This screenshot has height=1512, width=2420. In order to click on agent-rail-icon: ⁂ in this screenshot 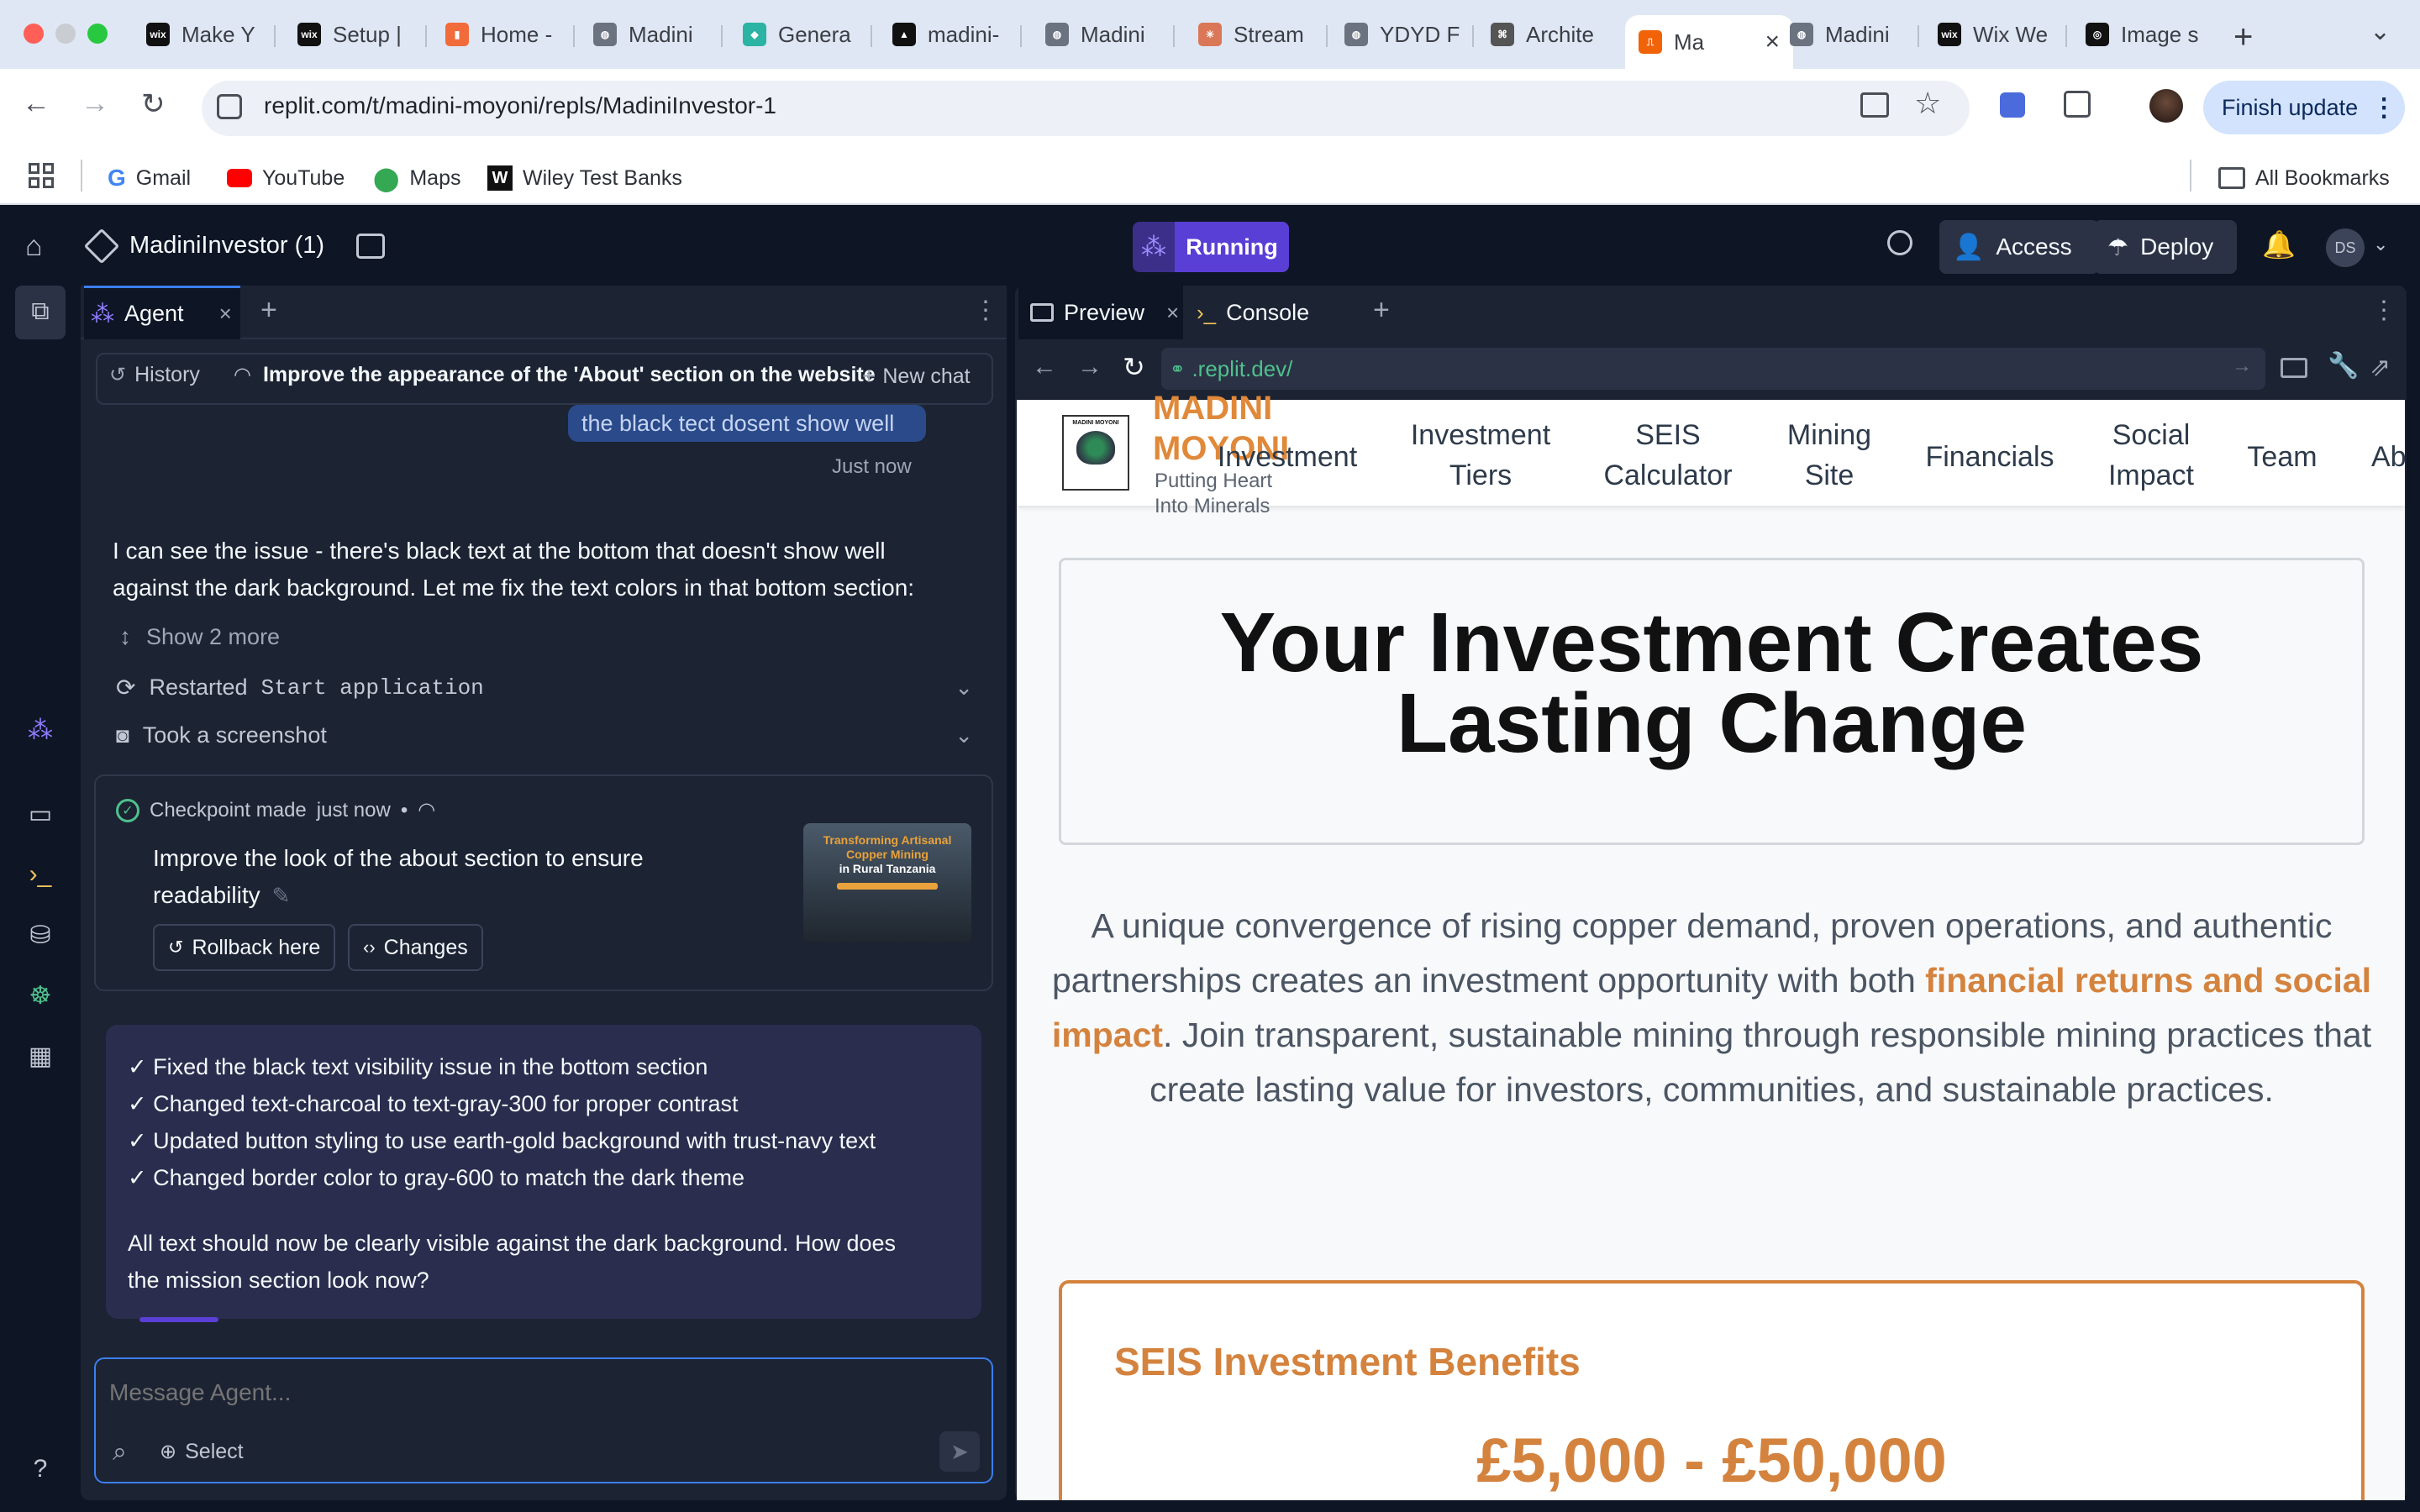, I will do `click(40, 731)`.